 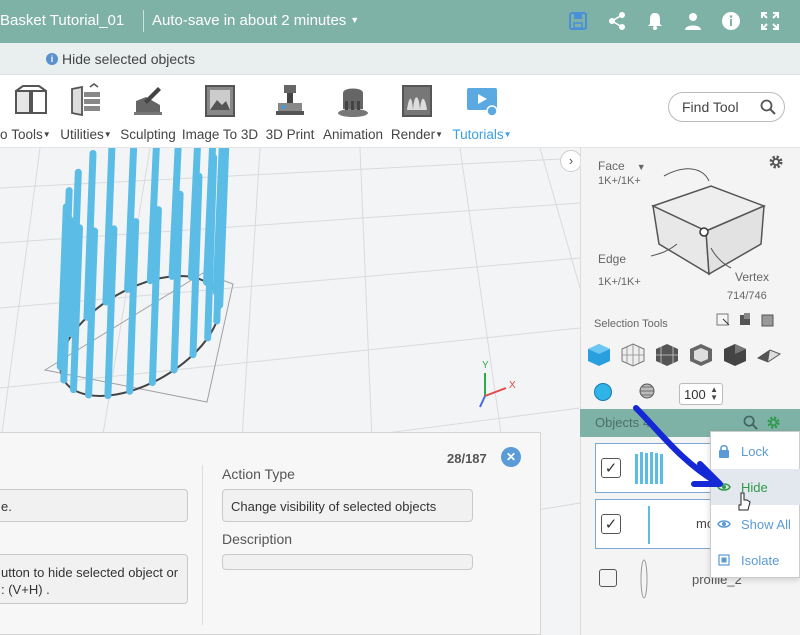 I want to click on user-icon, so click(x=693, y=21).